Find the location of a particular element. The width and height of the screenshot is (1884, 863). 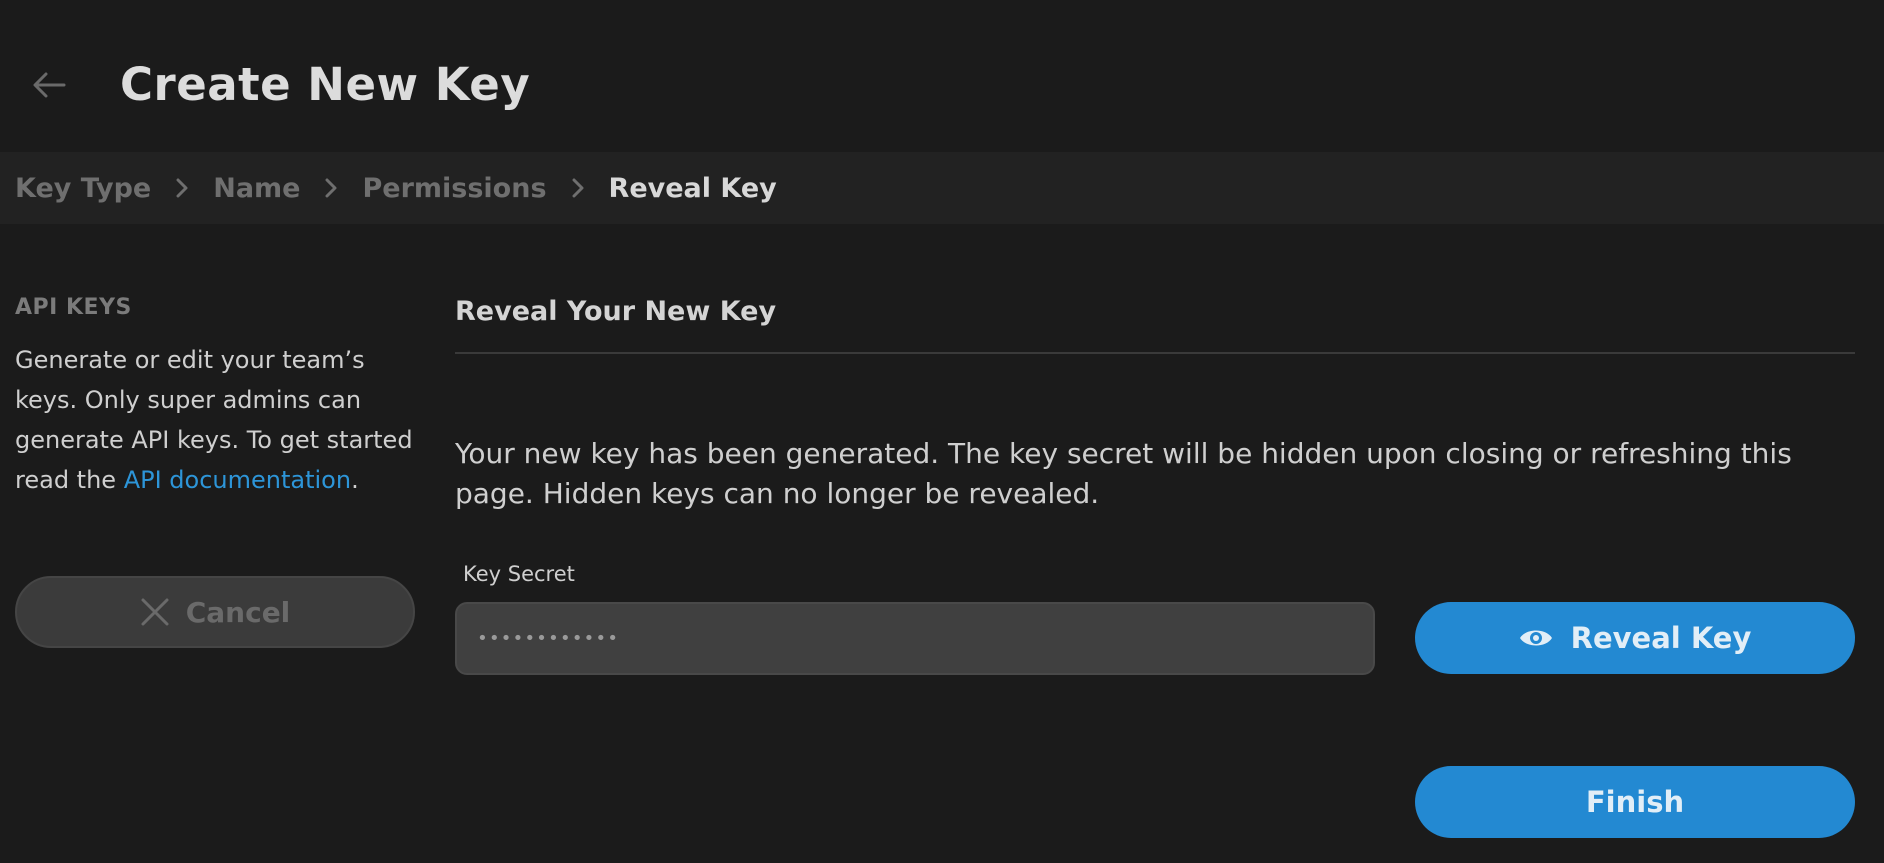

key-secret-field: •••••••••••• is located at coordinates (915, 638).